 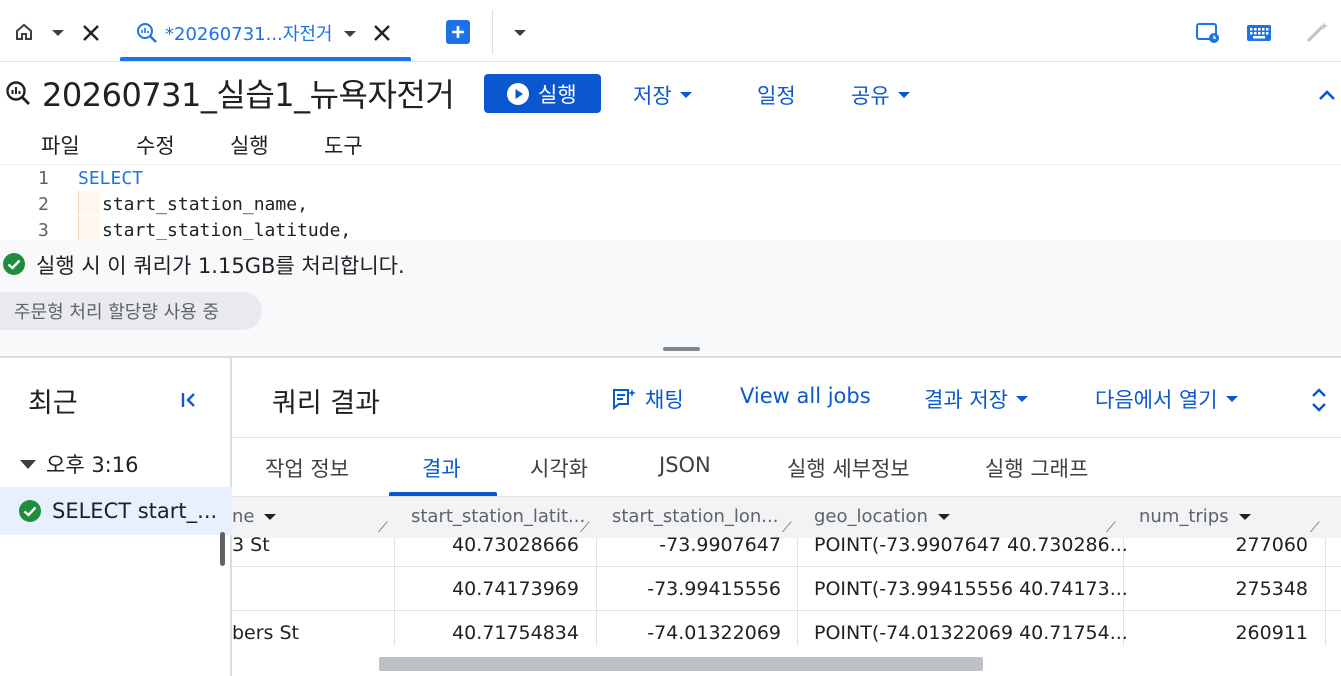 What do you see at coordinates (1231, 399) in the screenshot?
I see `open-in-chevron-icon` at bounding box center [1231, 399].